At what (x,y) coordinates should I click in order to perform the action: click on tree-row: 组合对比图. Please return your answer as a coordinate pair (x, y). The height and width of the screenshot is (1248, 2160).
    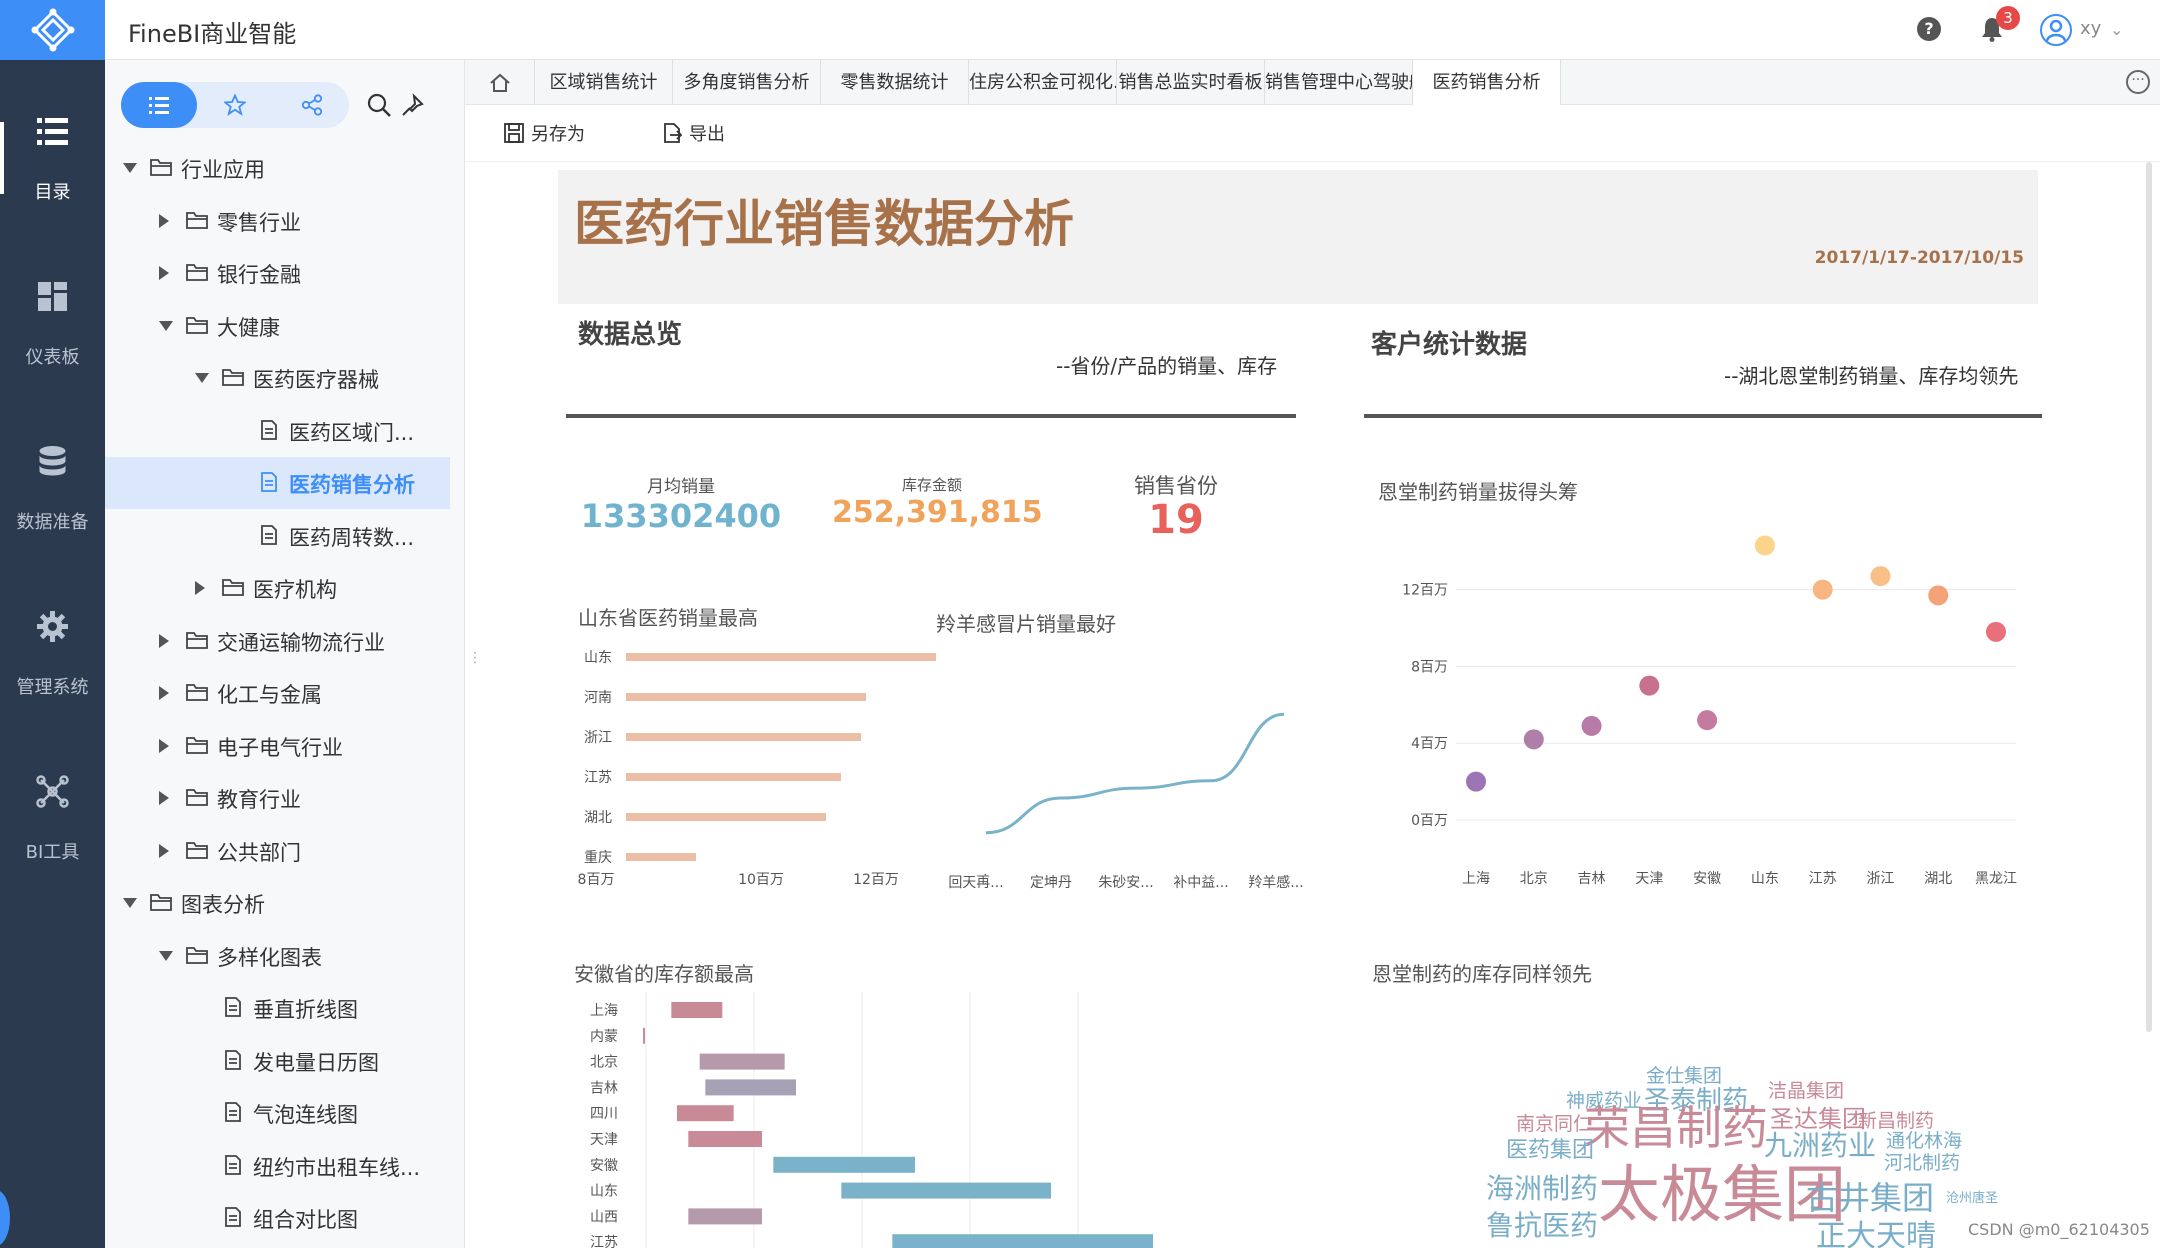
    Looking at the image, I should click on (277, 1218).